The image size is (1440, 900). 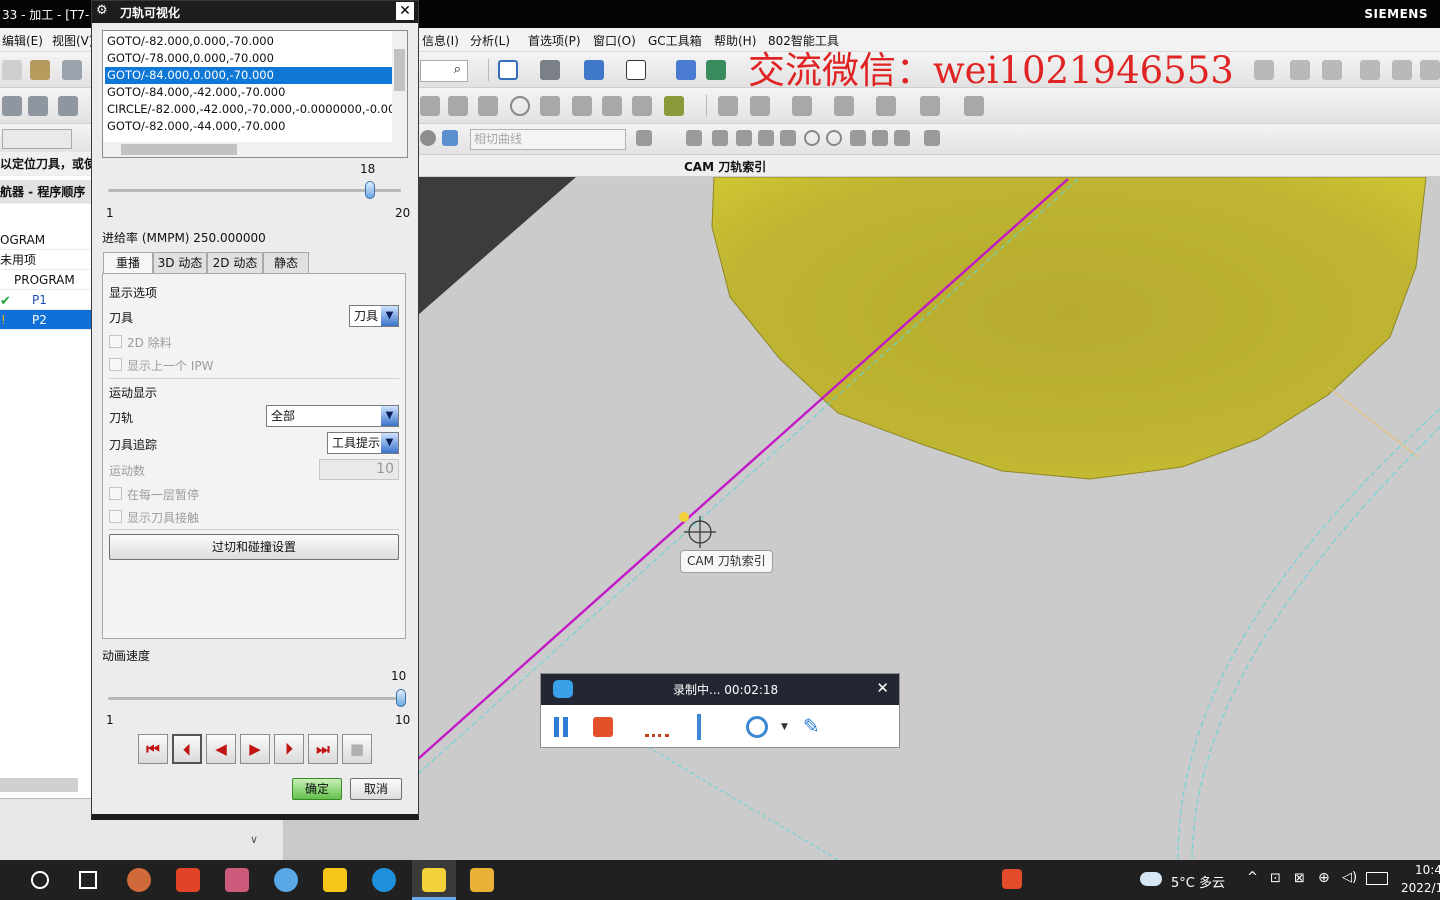 What do you see at coordinates (932, 138) in the screenshot?
I see `grid-icon` at bounding box center [932, 138].